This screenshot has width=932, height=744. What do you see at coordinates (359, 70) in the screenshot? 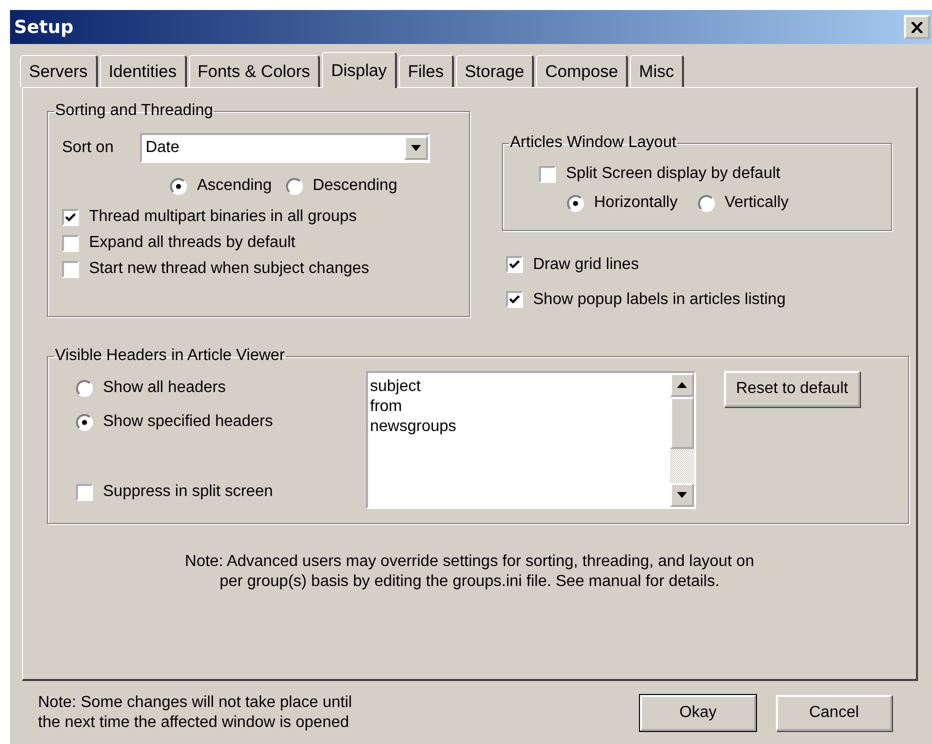
I see `tab: Display` at bounding box center [359, 70].